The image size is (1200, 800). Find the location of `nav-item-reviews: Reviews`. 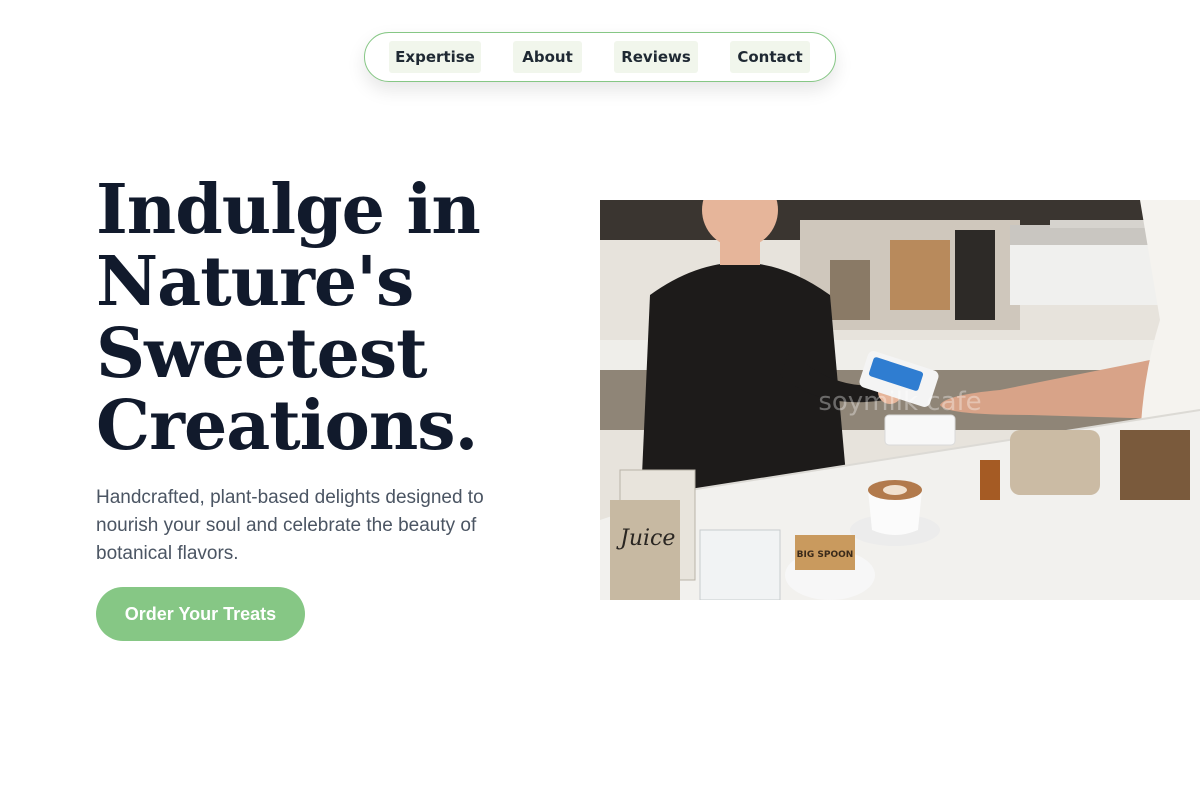

nav-item-reviews: Reviews is located at coordinates (656, 57).